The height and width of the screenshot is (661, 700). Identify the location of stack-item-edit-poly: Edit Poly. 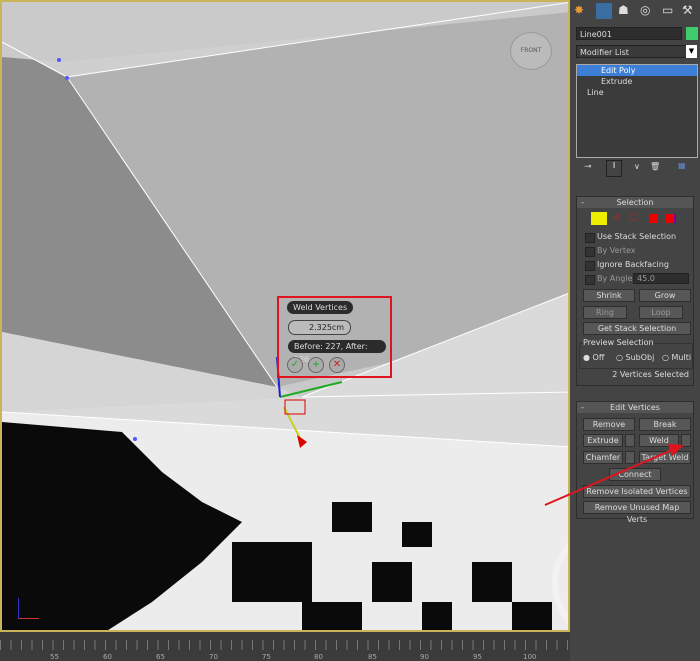
(637, 70).